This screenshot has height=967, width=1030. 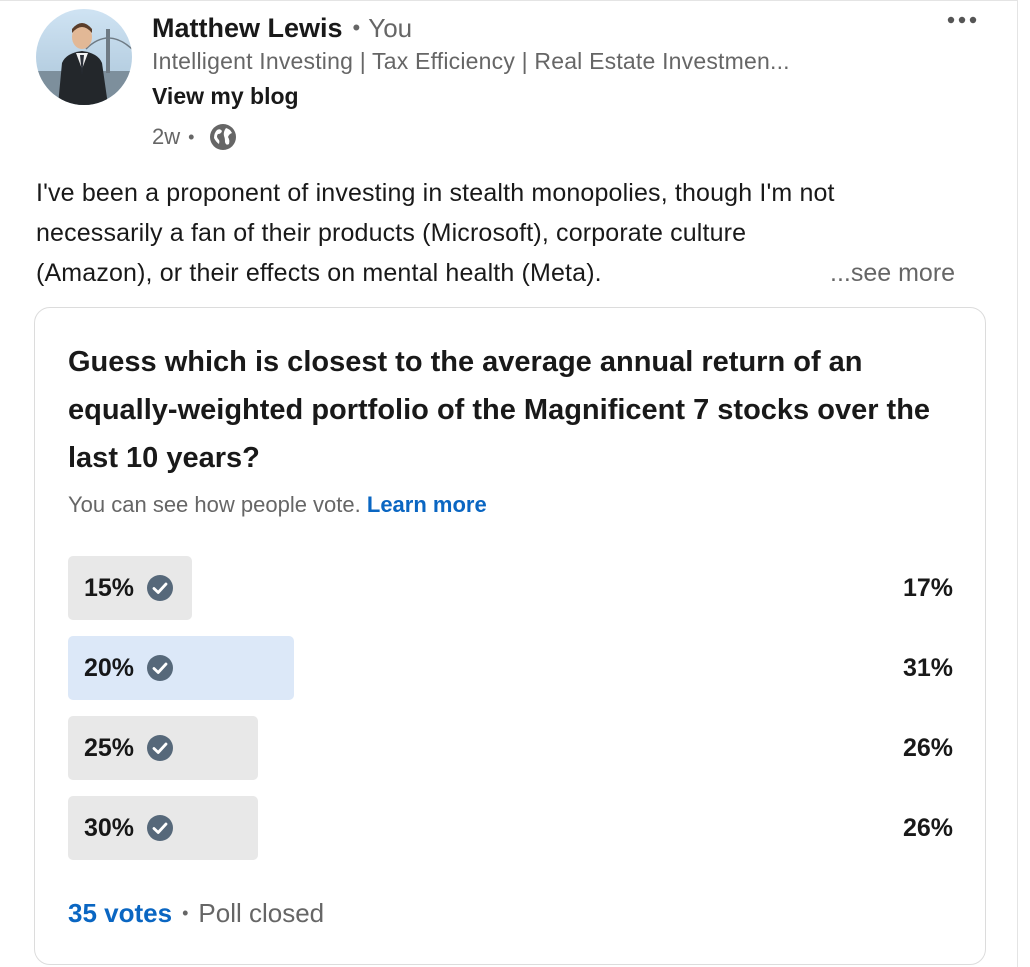 I want to click on author-avatar, so click(x=84, y=57).